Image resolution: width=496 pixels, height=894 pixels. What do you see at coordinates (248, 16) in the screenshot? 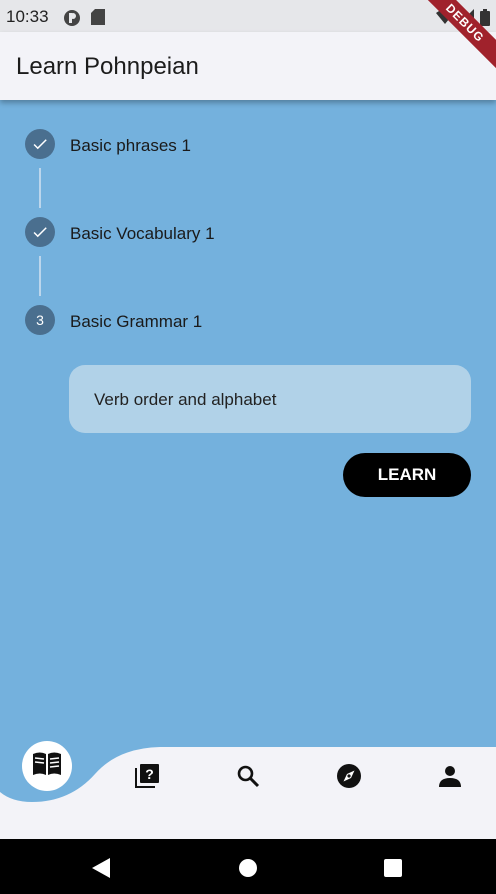
I see `status-bar: 10:33` at bounding box center [248, 16].